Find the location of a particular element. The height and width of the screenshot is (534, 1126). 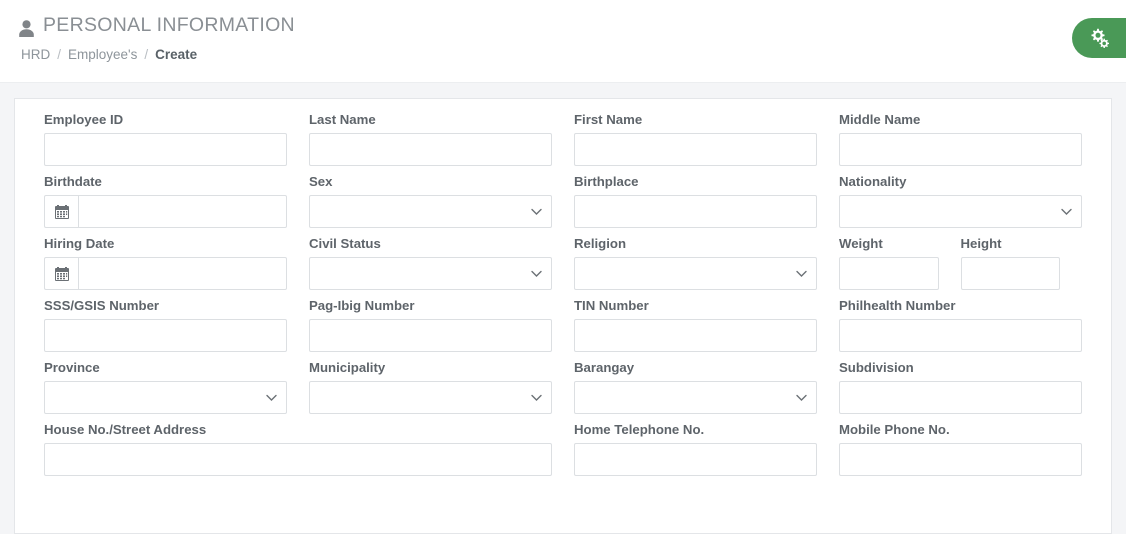

label-home-telephone: Home Telephone No. is located at coordinates (639, 429).